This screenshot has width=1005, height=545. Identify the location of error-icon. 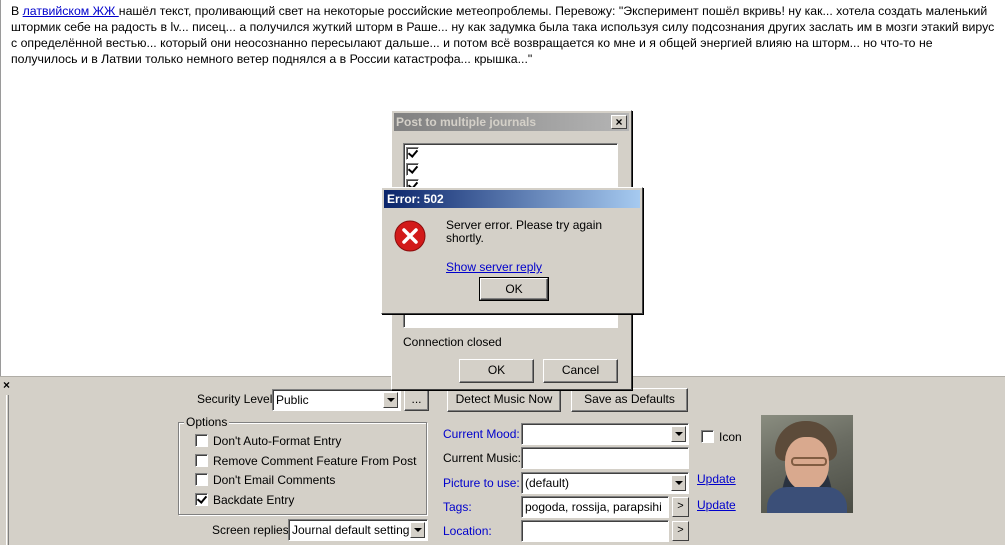
(410, 236).